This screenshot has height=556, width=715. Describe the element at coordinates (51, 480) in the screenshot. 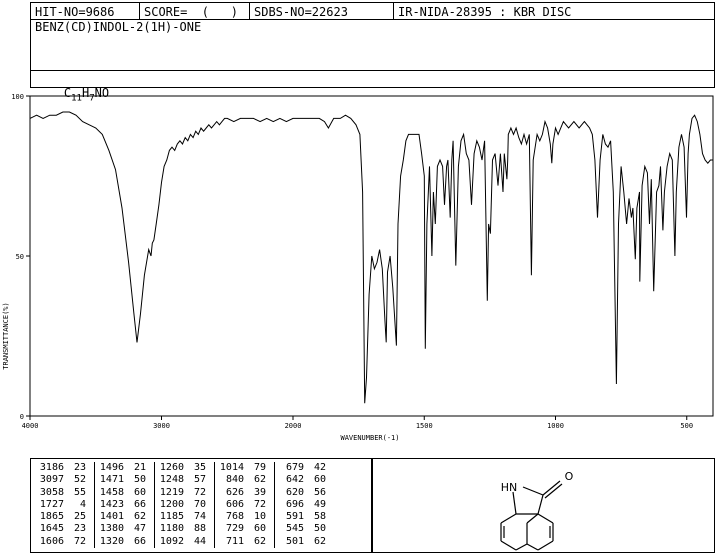

I see `peak-wavenumber: 3097` at that location.